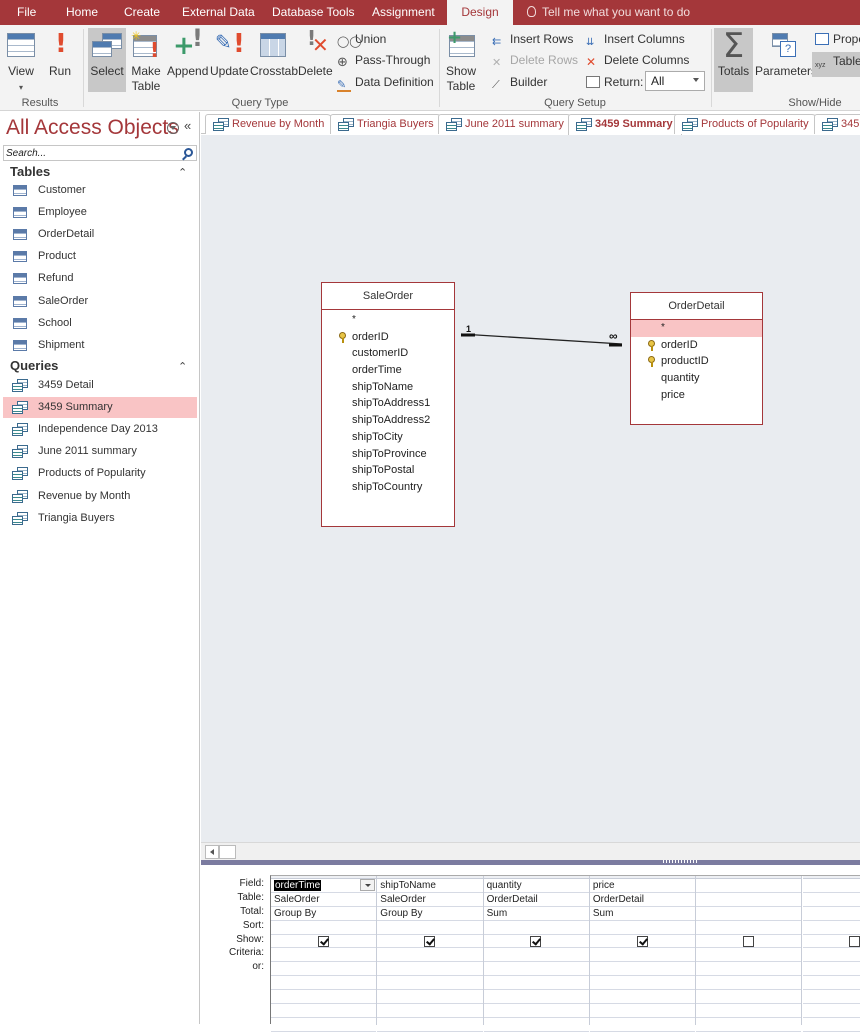 Image resolution: width=860 pixels, height=1032 pixels. I want to click on collapse-pane-icon: «, so click(187, 125).